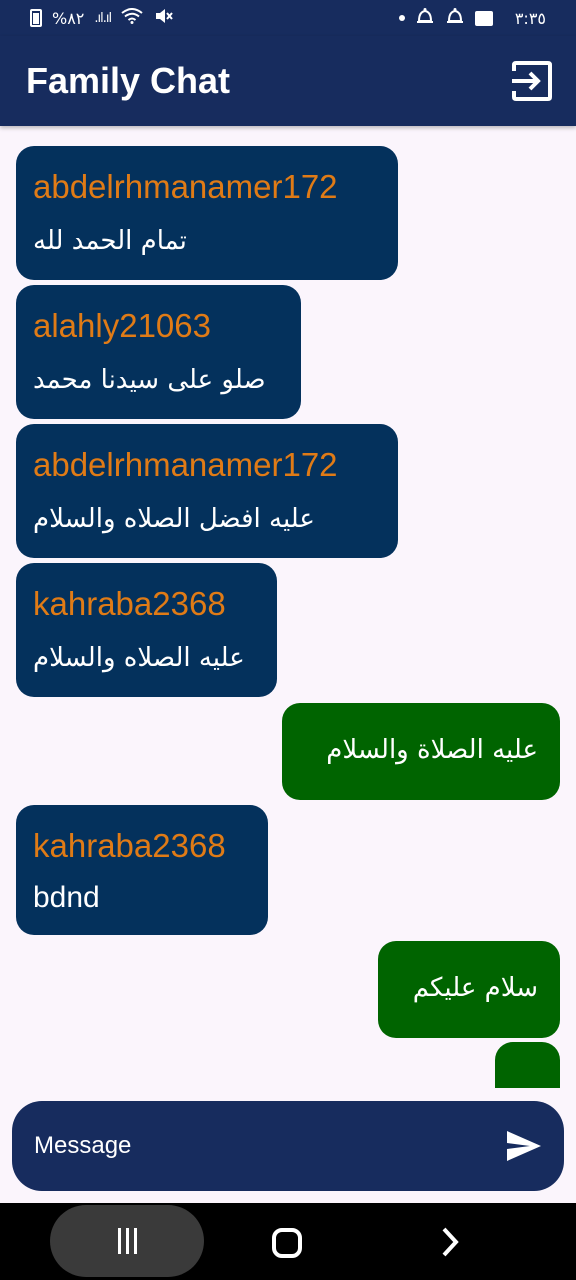  Describe the element at coordinates (530, 18) in the screenshot. I see `clock-time: ٣:٣٥` at that location.